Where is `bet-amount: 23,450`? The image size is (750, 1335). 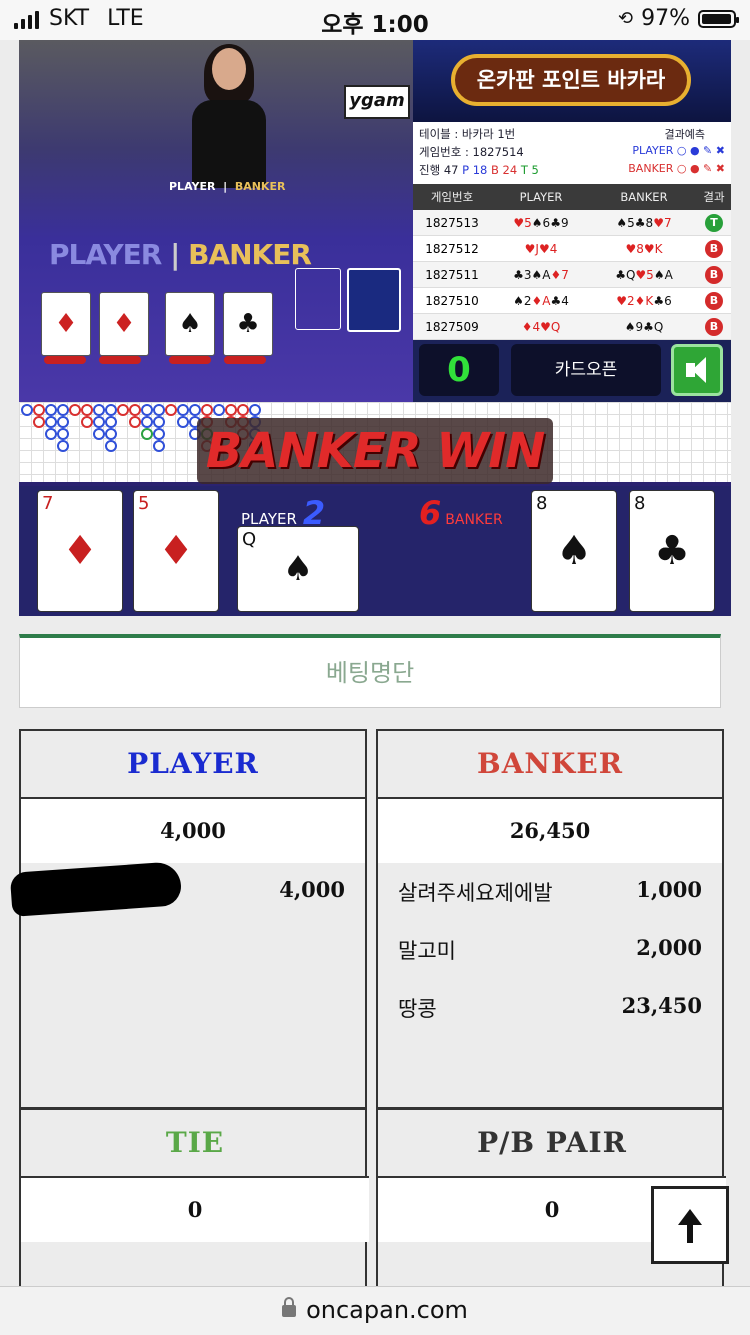
bet-amount: 23,450 is located at coordinates (661, 1005).